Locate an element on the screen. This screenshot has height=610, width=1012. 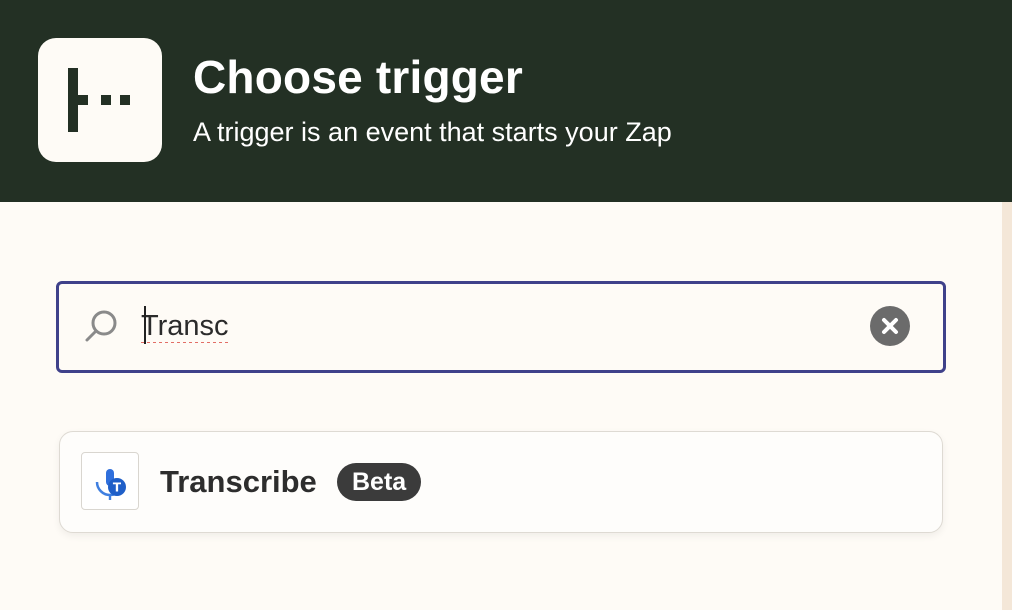
transcribe-app-icon-box: T is located at coordinates (110, 481).